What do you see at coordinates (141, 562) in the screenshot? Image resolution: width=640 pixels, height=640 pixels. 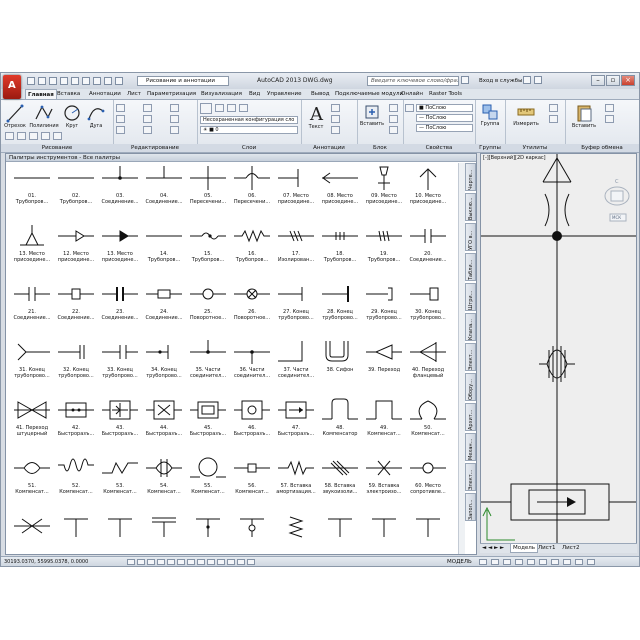 I see `grid-icon` at bounding box center [141, 562].